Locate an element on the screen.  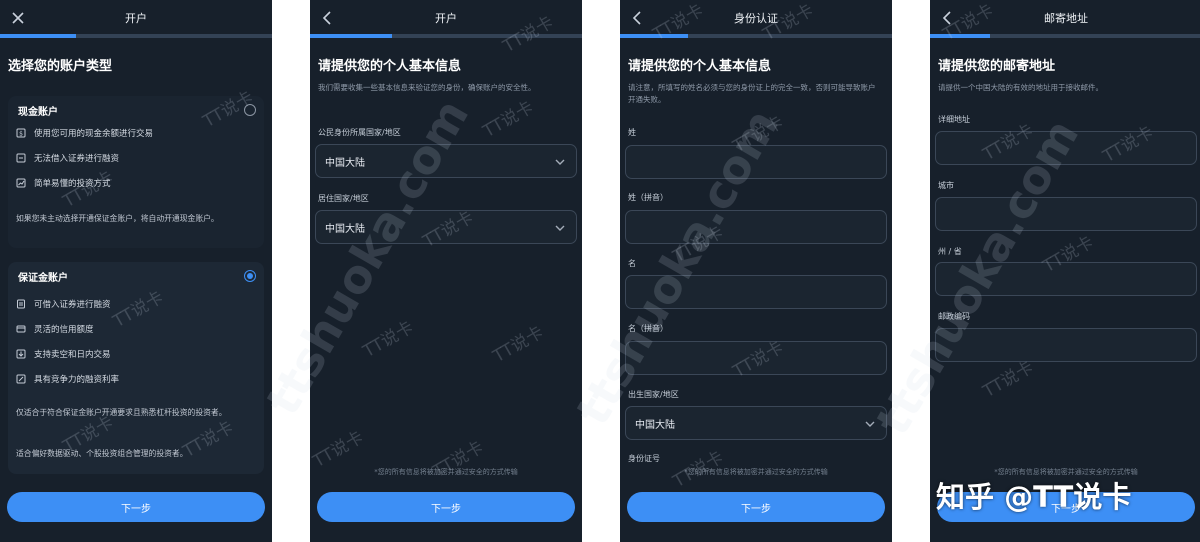
feature-item: 简单易懂的投资方式 is located at coordinates (63, 183).